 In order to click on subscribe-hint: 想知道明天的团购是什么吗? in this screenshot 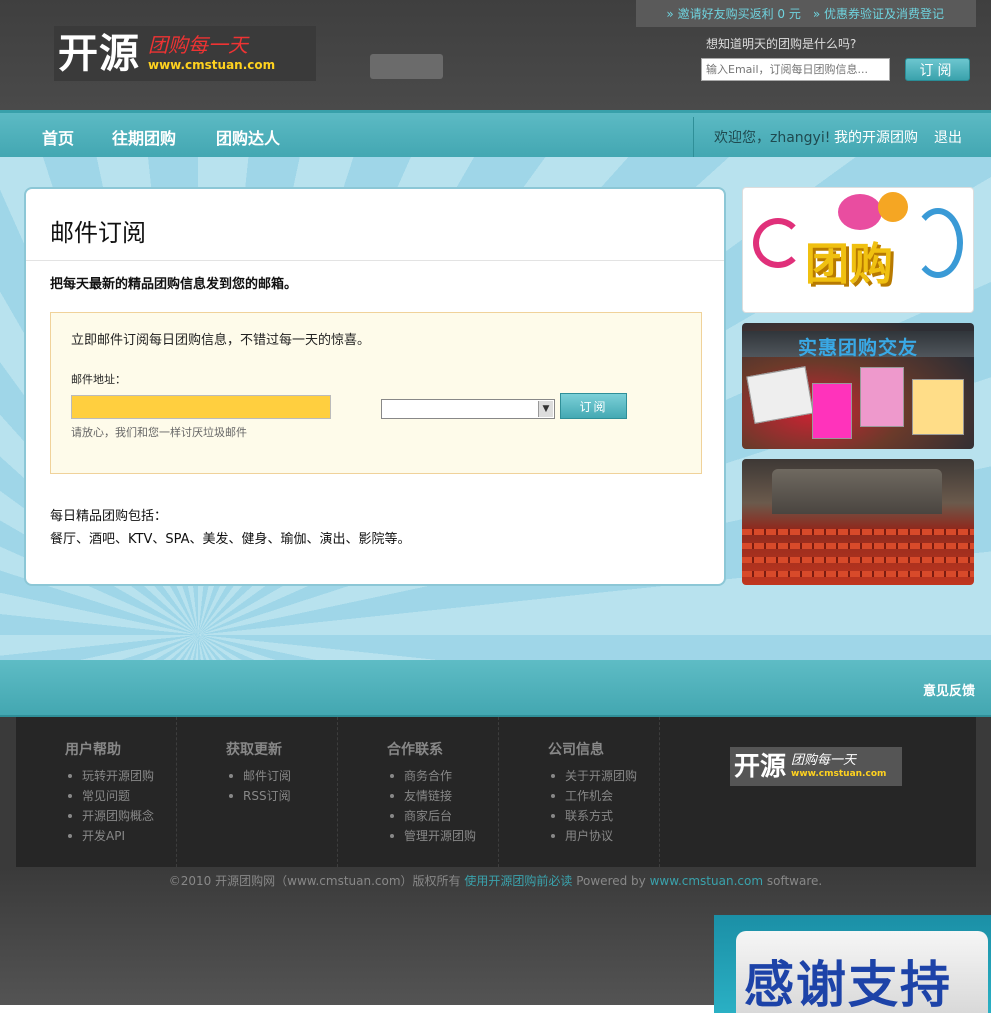, I will do `click(781, 44)`.